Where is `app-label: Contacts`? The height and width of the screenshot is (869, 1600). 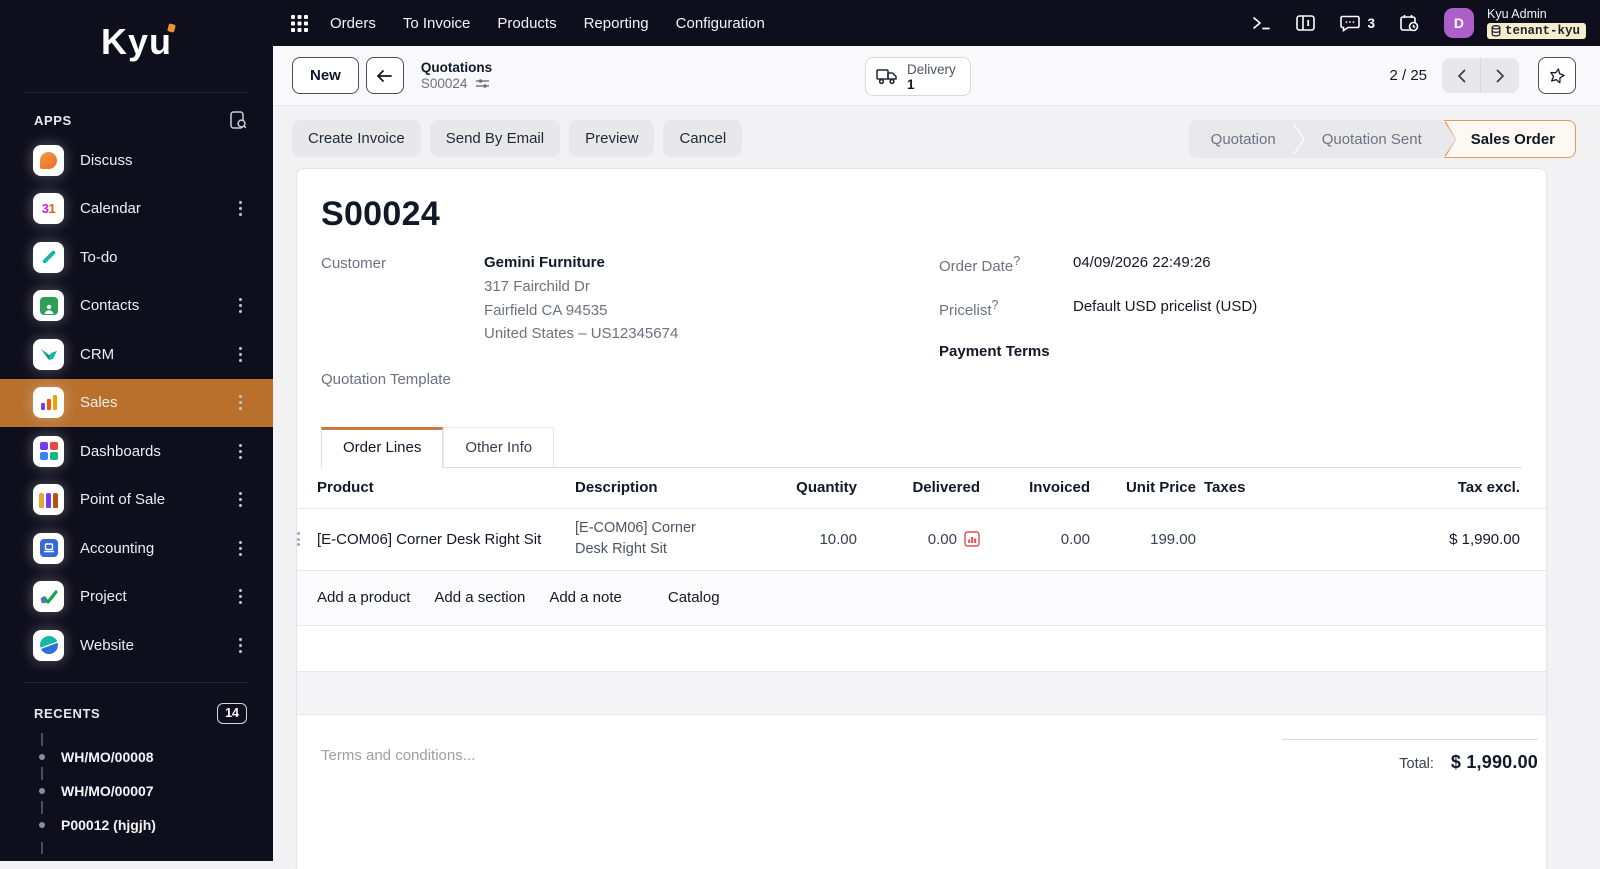 app-label: Contacts is located at coordinates (110, 306).